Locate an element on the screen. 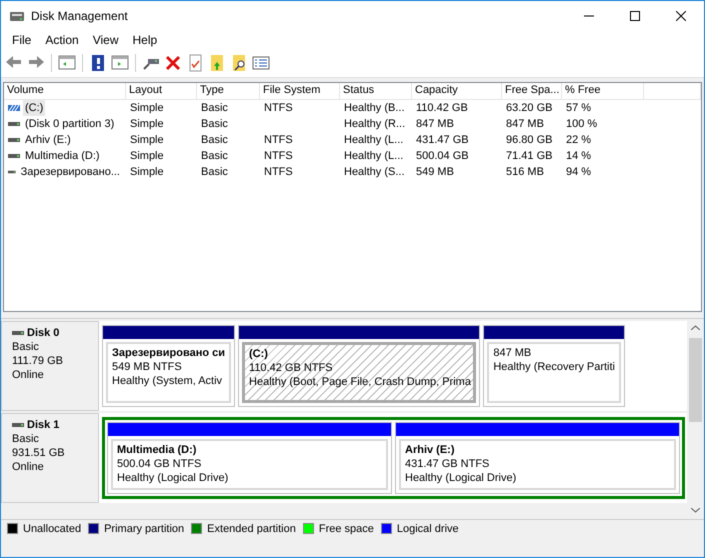 This screenshot has height=558, width=705. table-cell-text: 431.47 GB is located at coordinates (442, 140).